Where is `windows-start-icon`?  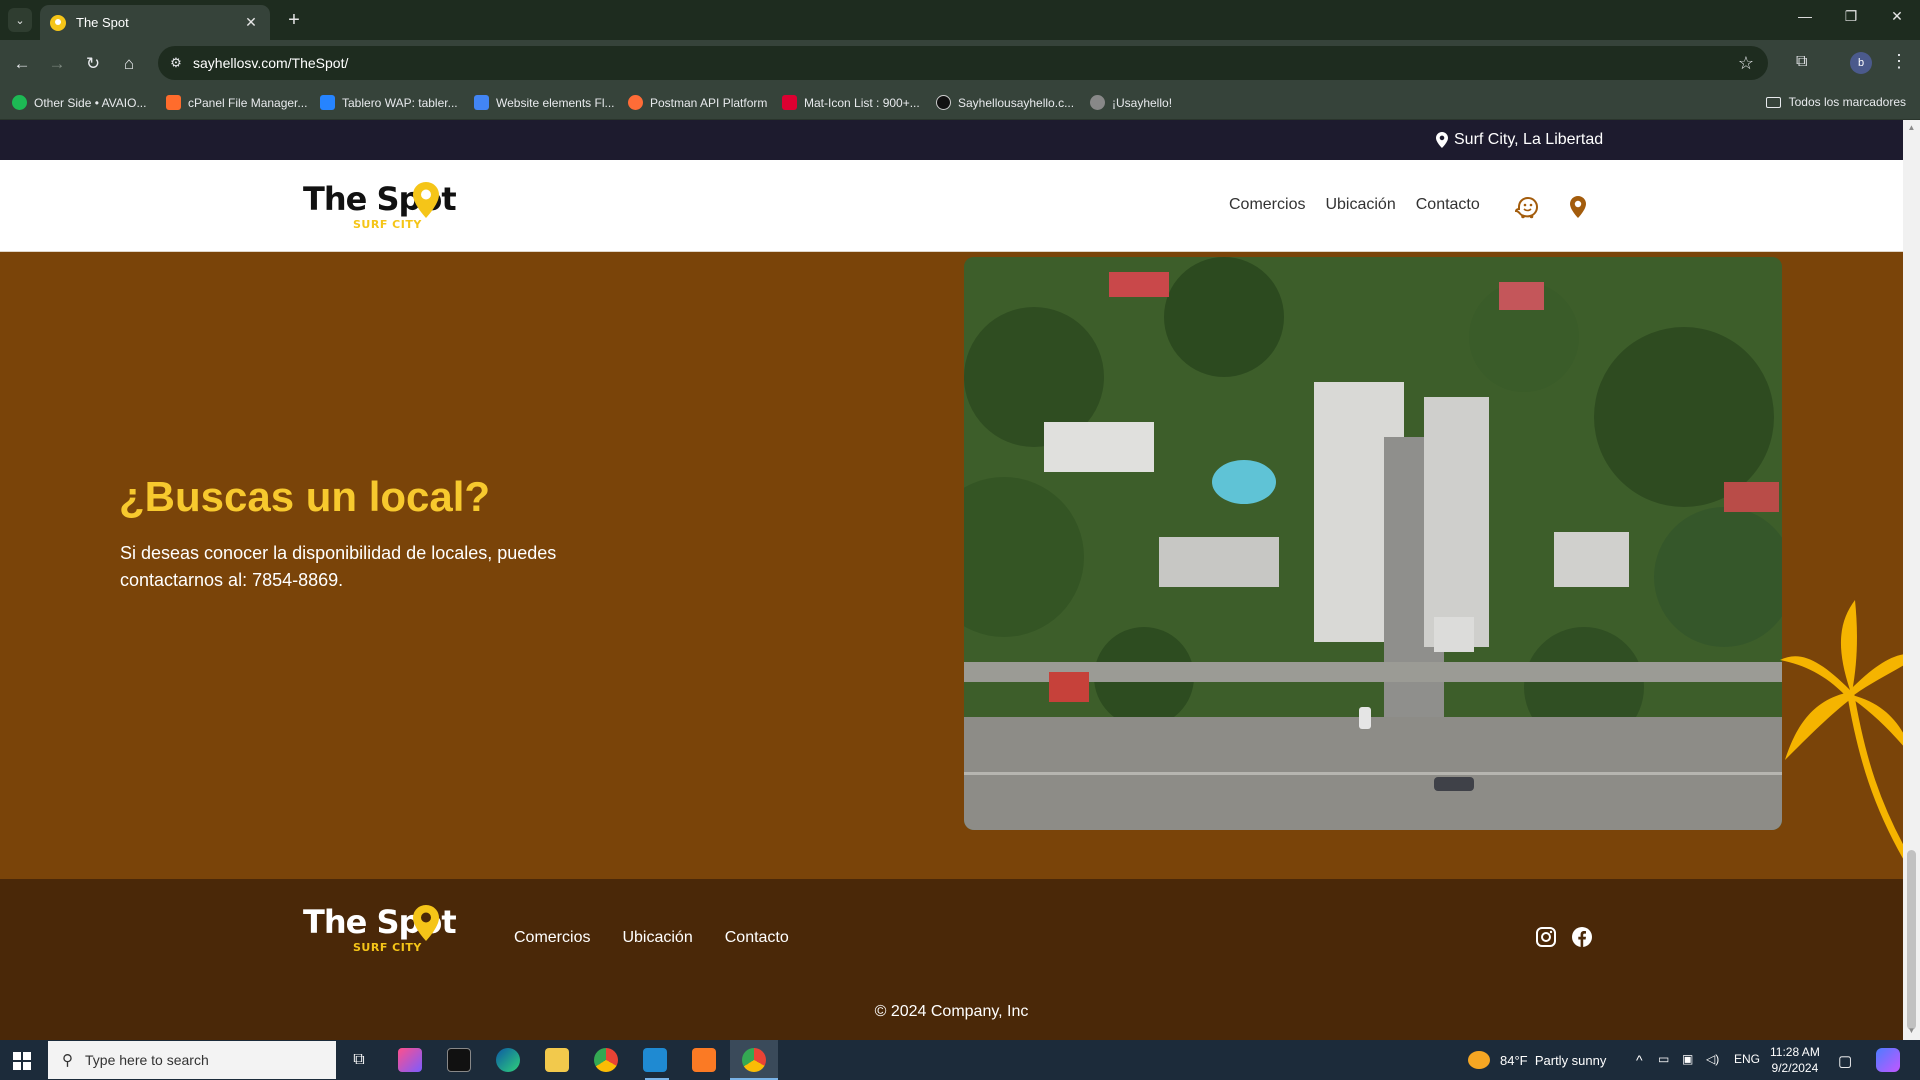 windows-start-icon is located at coordinates (22, 1061).